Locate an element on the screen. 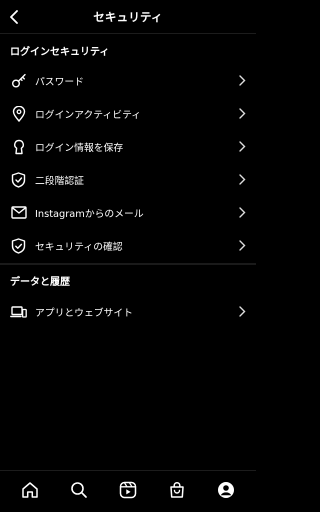 The width and height of the screenshot is (320, 512). profile-icon is located at coordinates (225, 489).